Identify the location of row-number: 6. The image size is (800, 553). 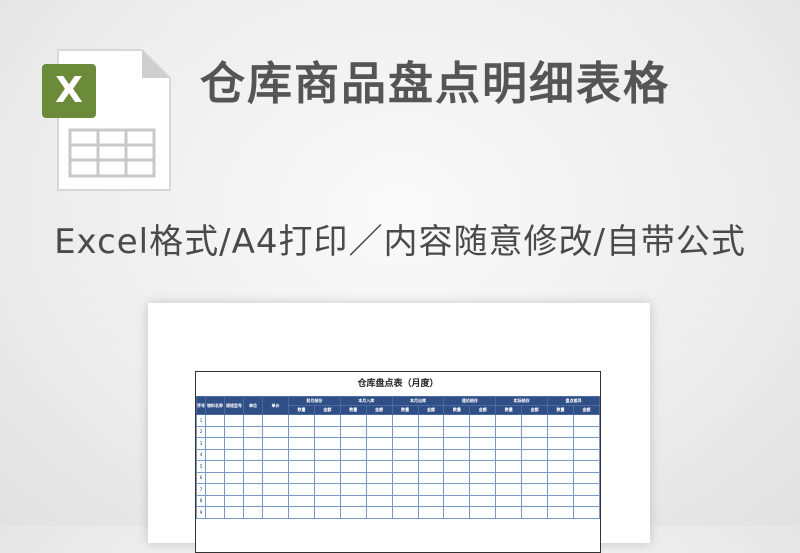
(201, 477).